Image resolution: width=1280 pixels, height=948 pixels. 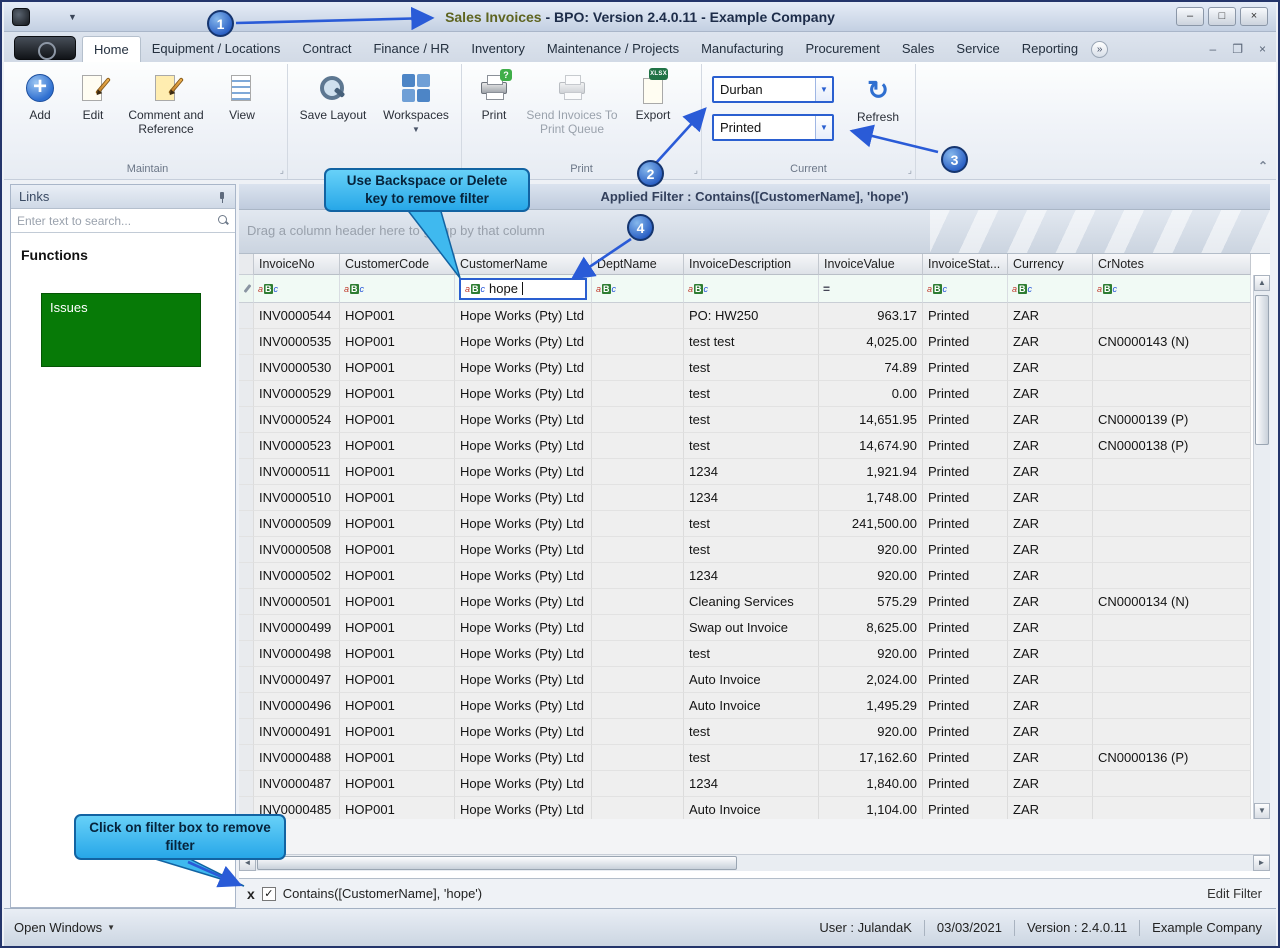 What do you see at coordinates (497, 49) in the screenshot?
I see `tab-inventory: Inventory` at bounding box center [497, 49].